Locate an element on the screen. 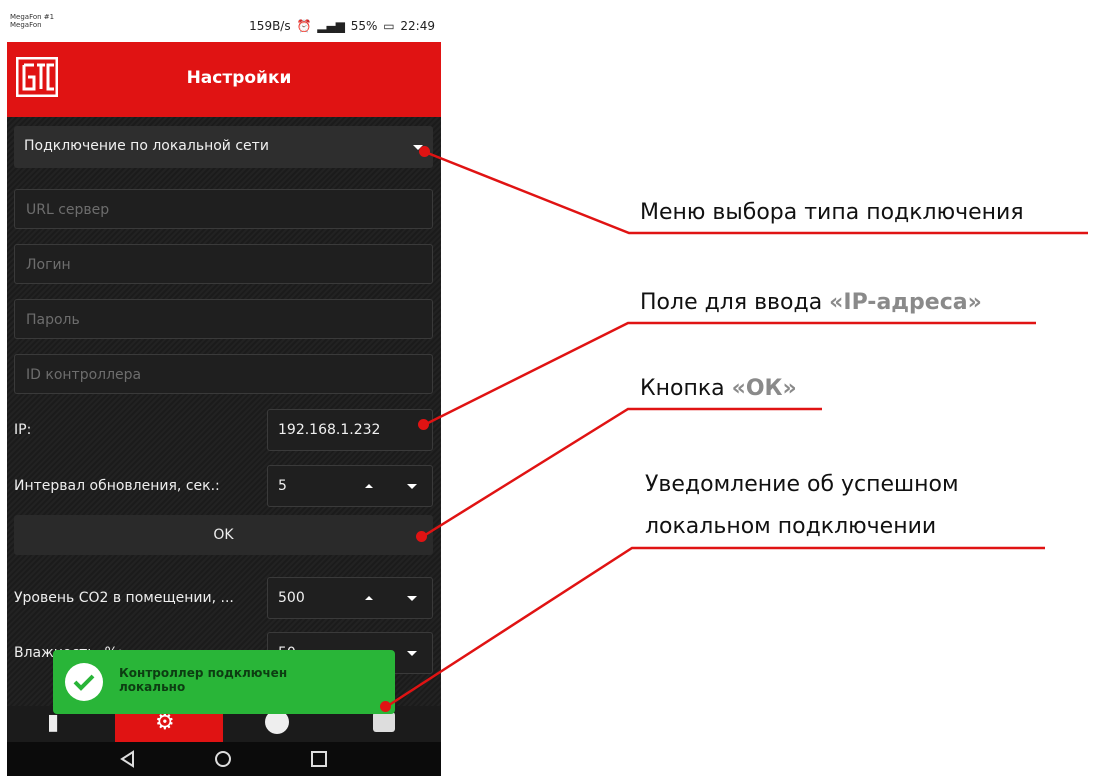  annotation-ip-prefix: Поле для ввода is located at coordinates (735, 302).